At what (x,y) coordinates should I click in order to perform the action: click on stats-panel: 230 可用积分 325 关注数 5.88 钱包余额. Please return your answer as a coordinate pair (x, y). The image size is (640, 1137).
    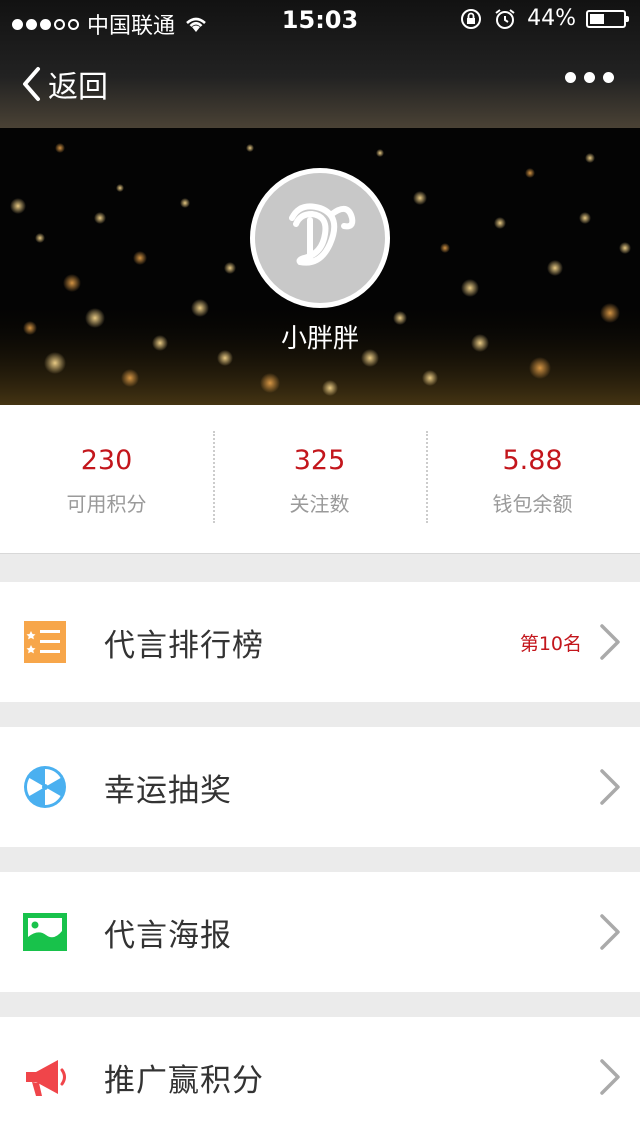
    Looking at the image, I should click on (320, 479).